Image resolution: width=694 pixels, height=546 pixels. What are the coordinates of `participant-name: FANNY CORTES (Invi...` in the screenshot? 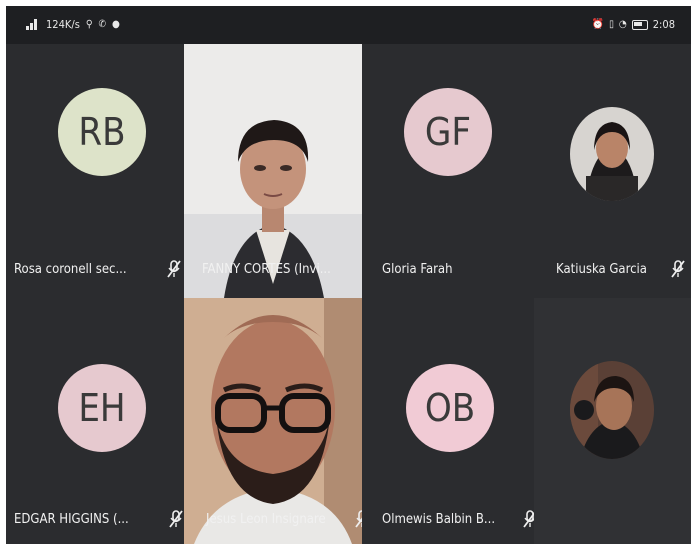 It's located at (266, 269).